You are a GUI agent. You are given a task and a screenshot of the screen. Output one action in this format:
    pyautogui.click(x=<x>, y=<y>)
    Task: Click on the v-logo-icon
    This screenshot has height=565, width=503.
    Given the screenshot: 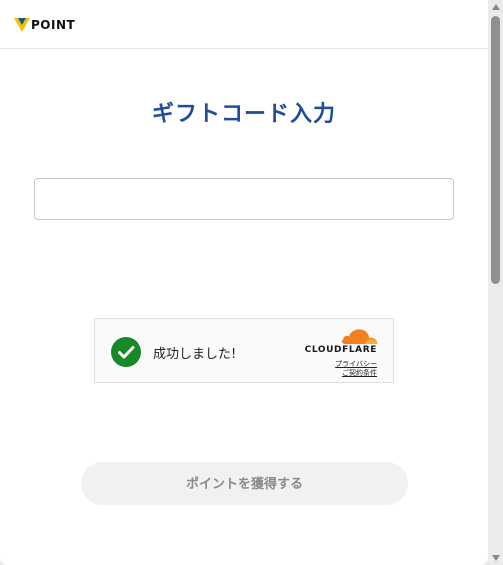 What is the action you would take?
    pyautogui.click(x=22, y=25)
    